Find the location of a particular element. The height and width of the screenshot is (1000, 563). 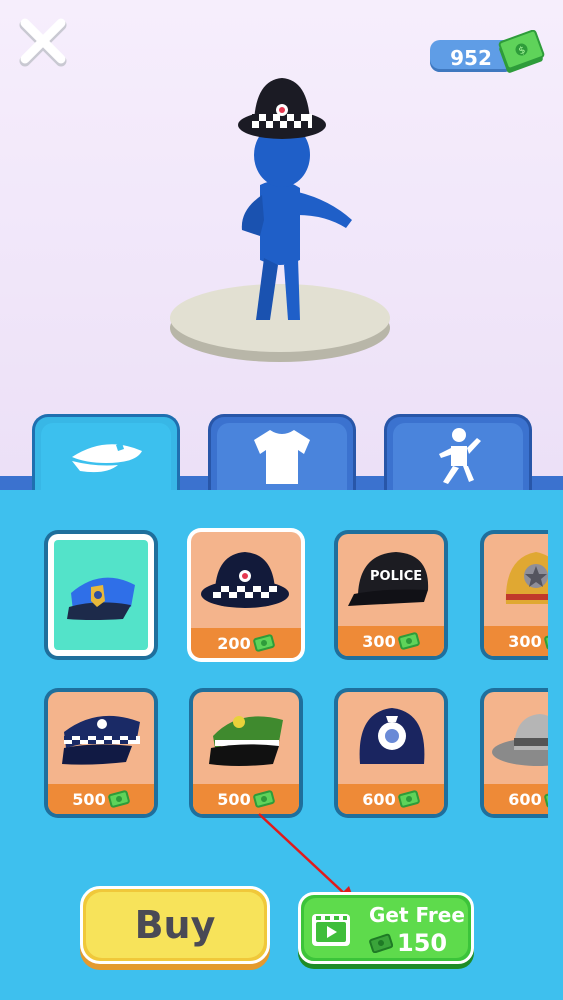

item-custodian-helmet: 600 is located at coordinates (391, 753).